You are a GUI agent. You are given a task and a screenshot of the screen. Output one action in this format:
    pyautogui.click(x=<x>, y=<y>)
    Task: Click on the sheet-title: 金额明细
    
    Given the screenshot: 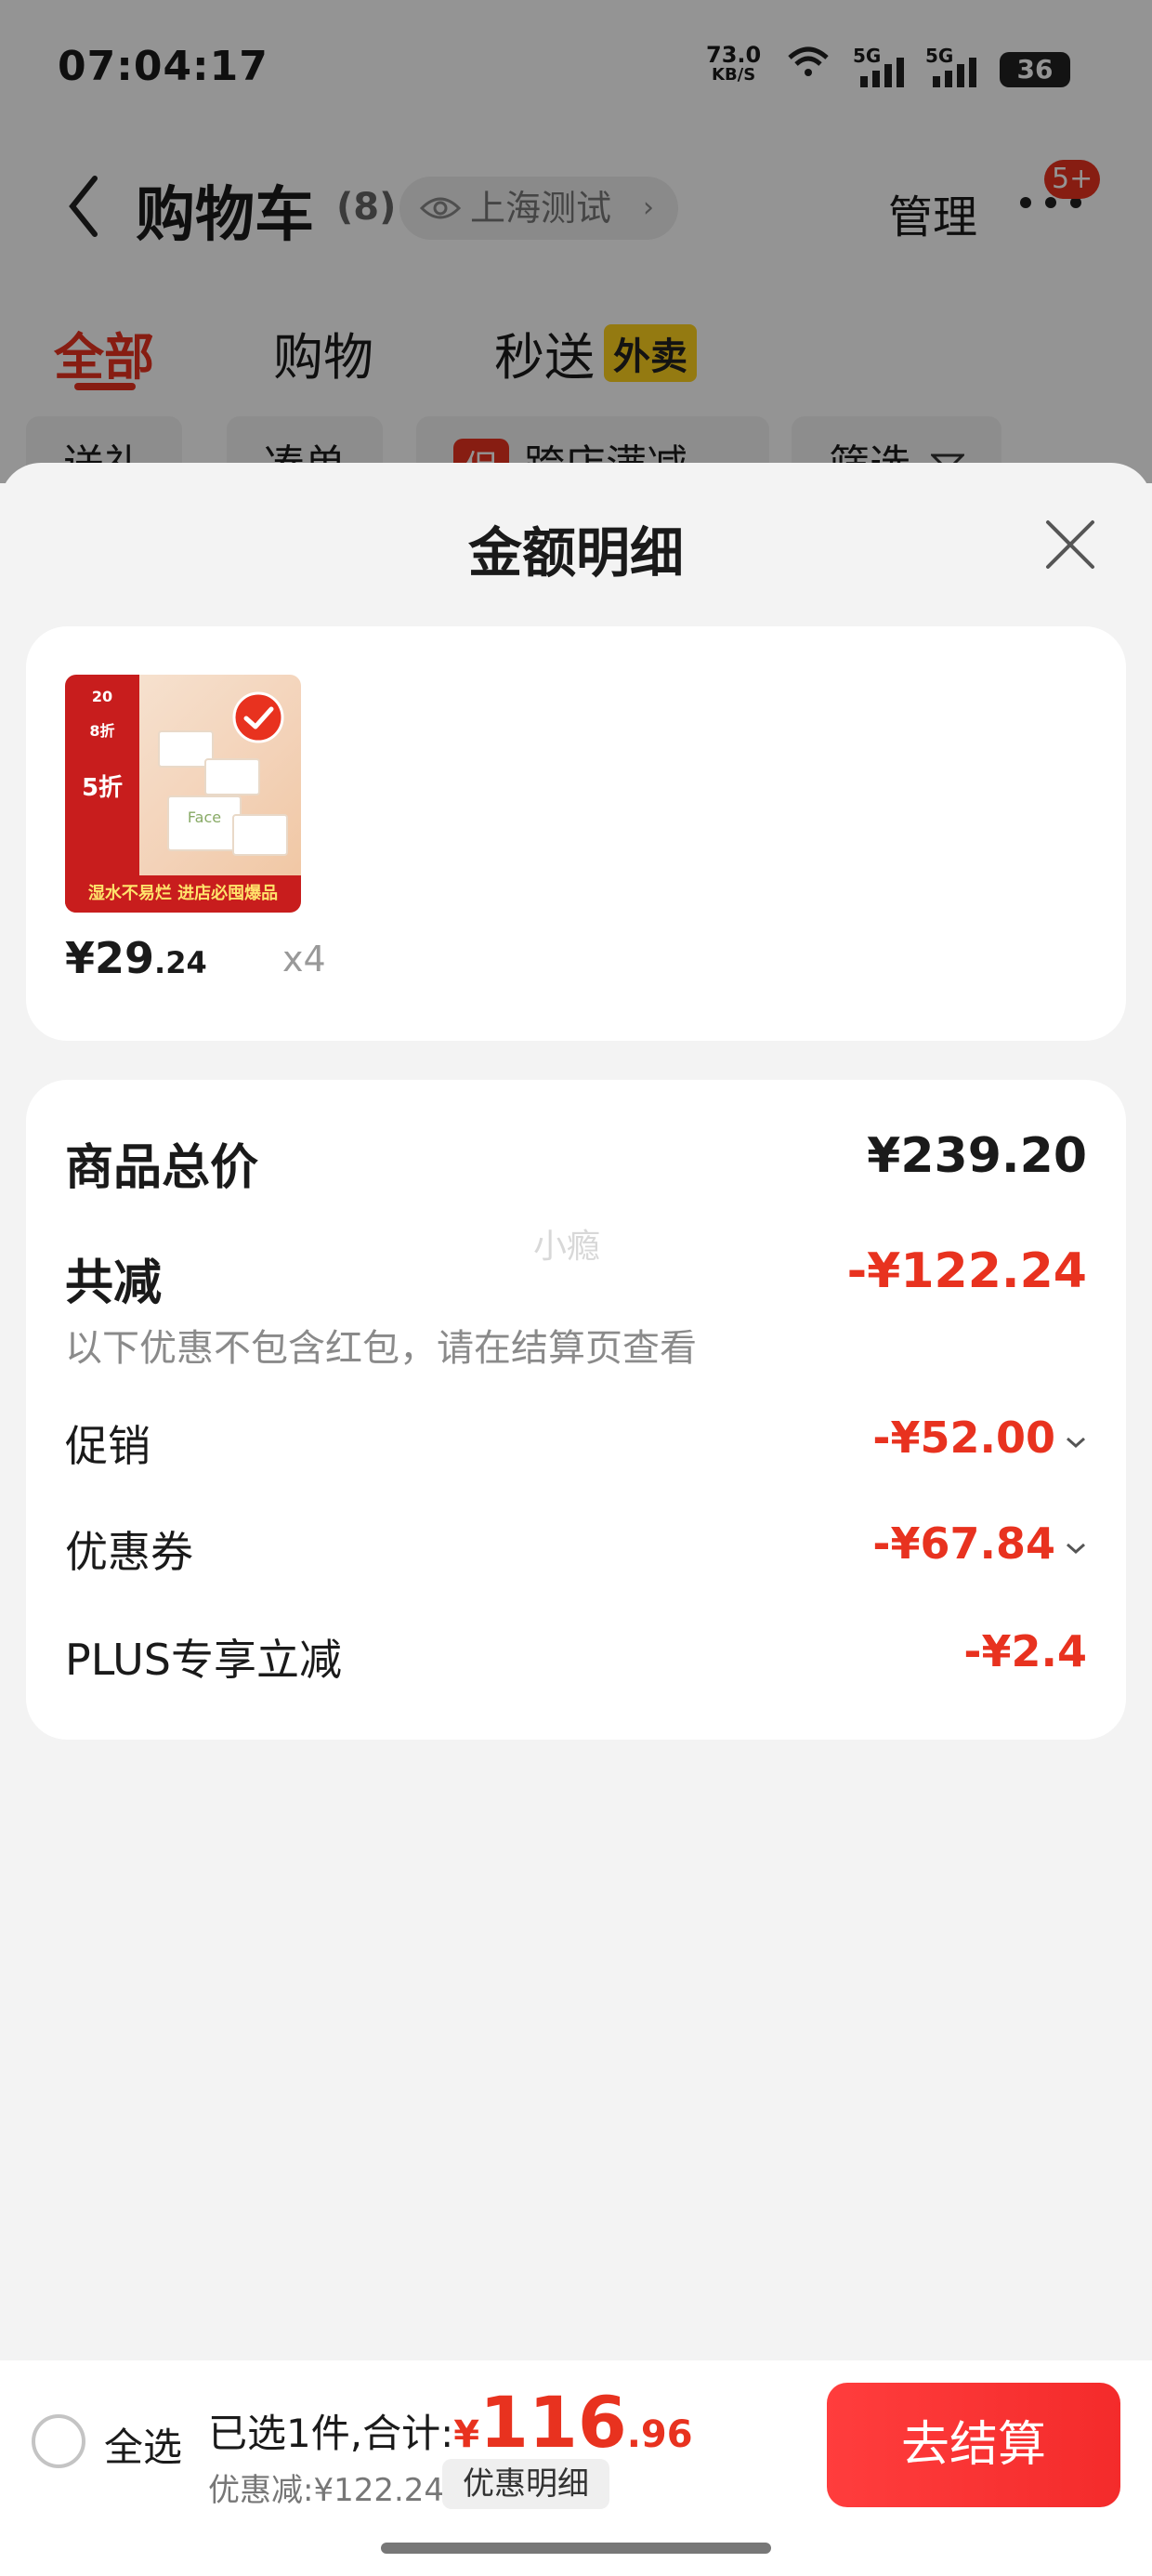 What is the action you would take?
    pyautogui.click(x=575, y=553)
    